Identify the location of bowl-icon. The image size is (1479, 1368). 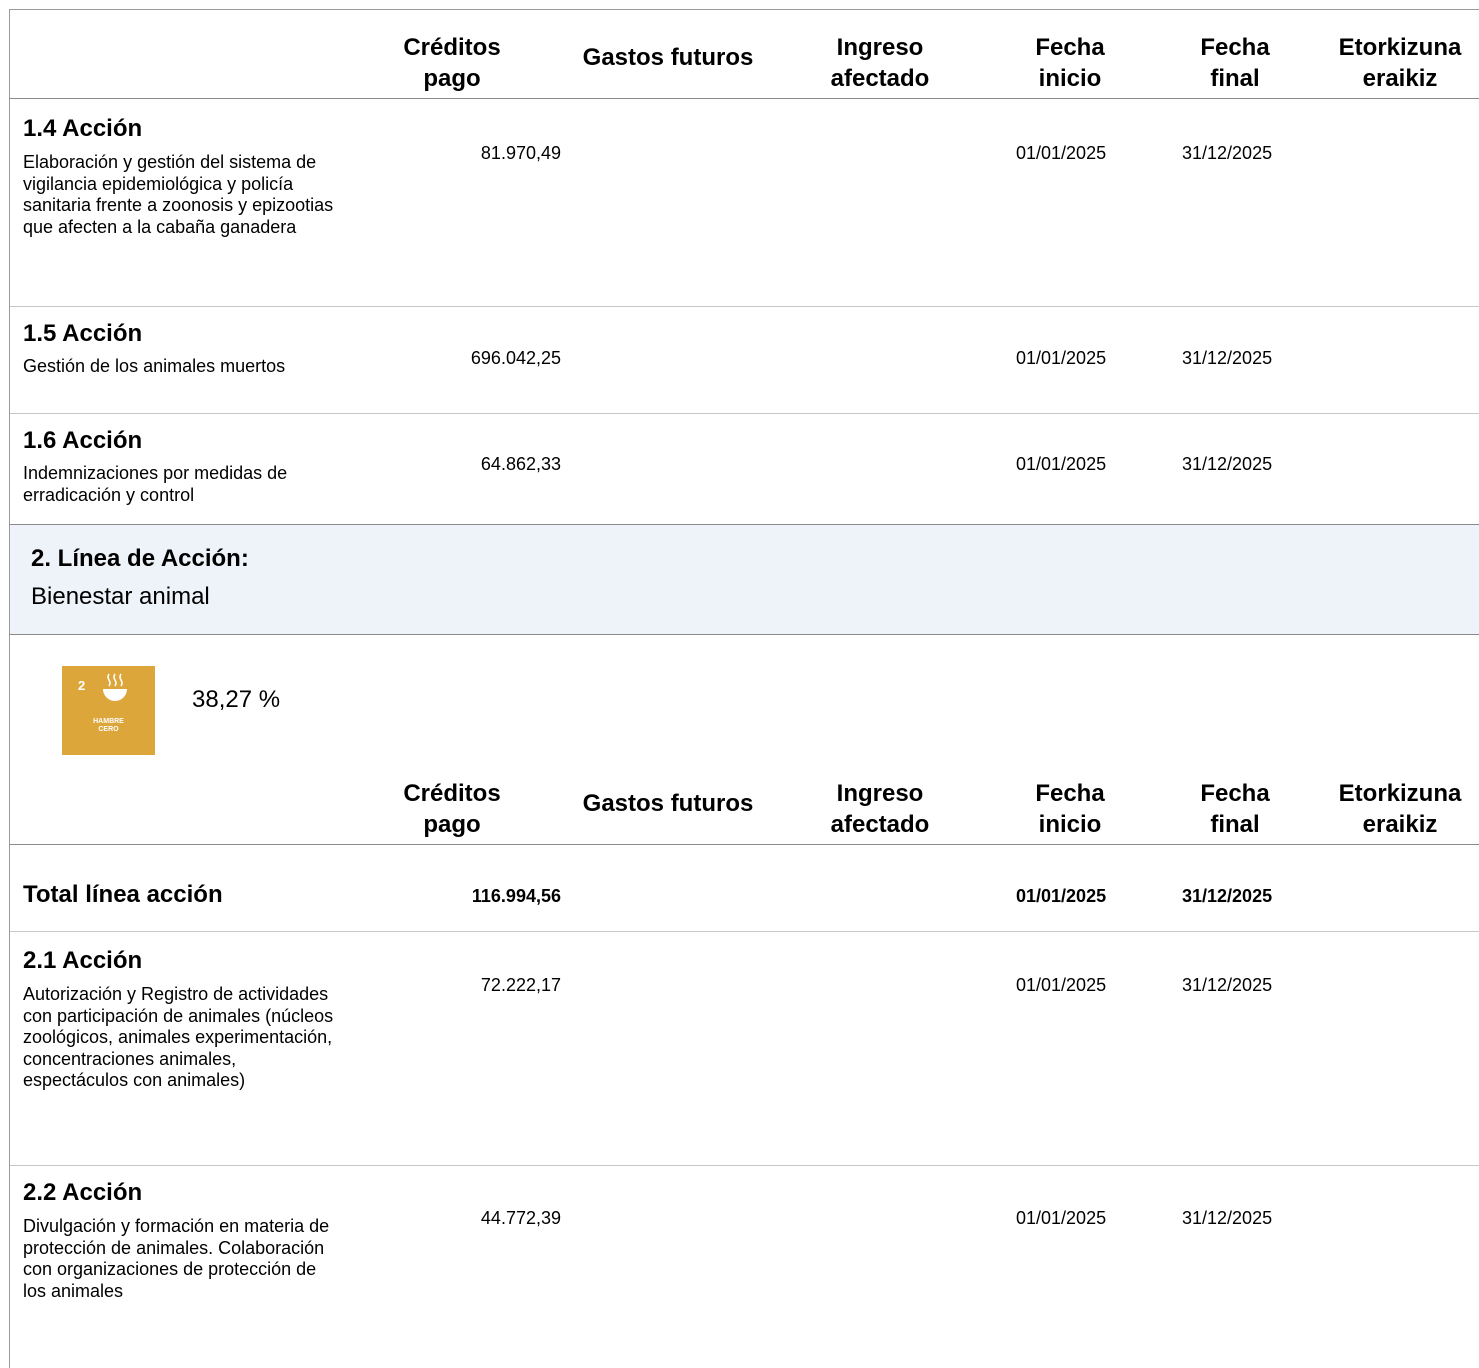
(115, 687).